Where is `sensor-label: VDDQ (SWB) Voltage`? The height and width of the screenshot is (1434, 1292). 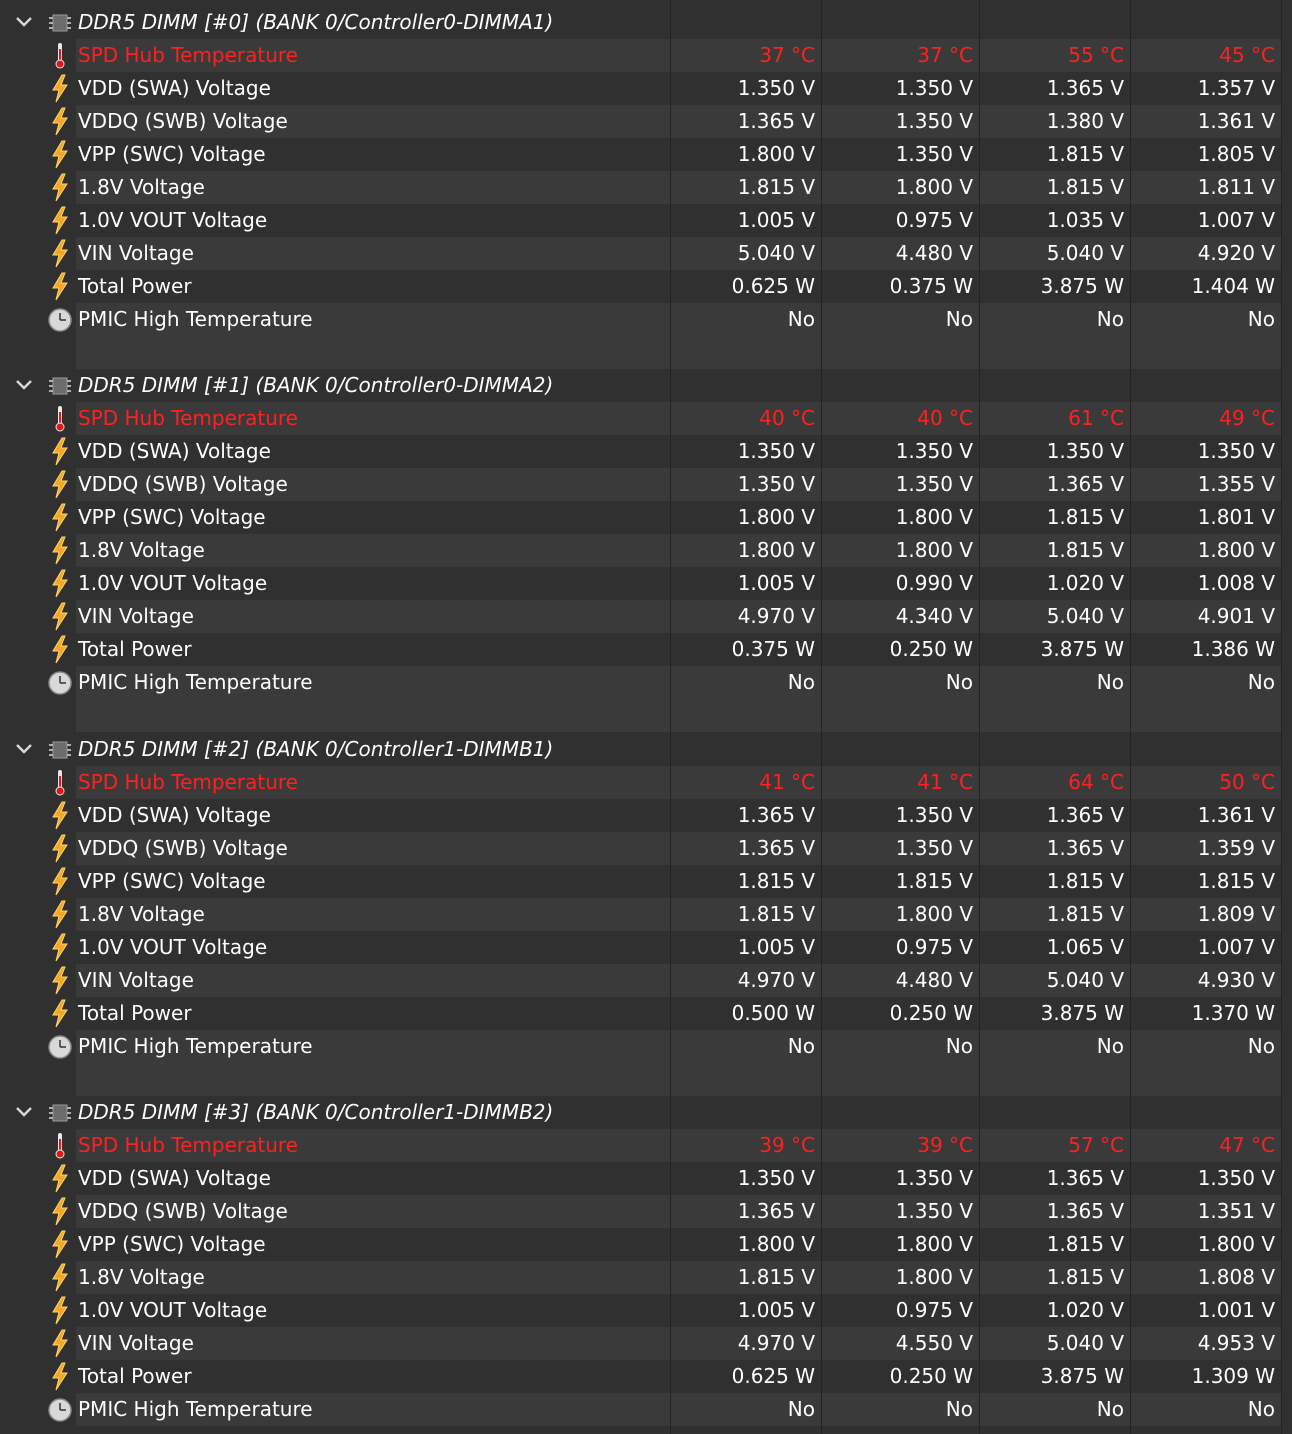 sensor-label: VDDQ (SWB) Voltage is located at coordinates (183, 484).